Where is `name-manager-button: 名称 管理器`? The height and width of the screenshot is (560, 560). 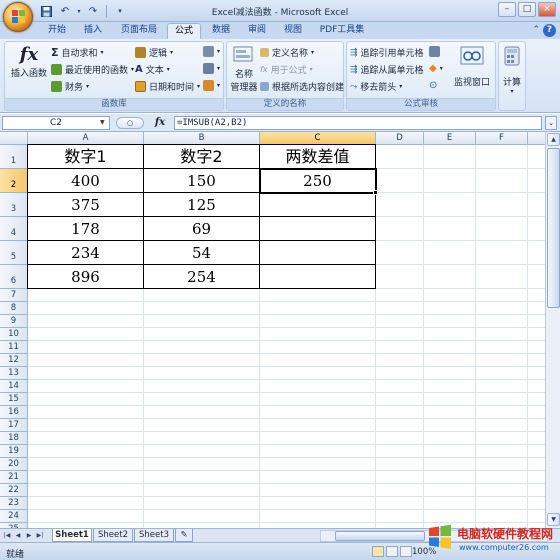
name-manager-button: 名称 管理器 is located at coordinates (244, 68).